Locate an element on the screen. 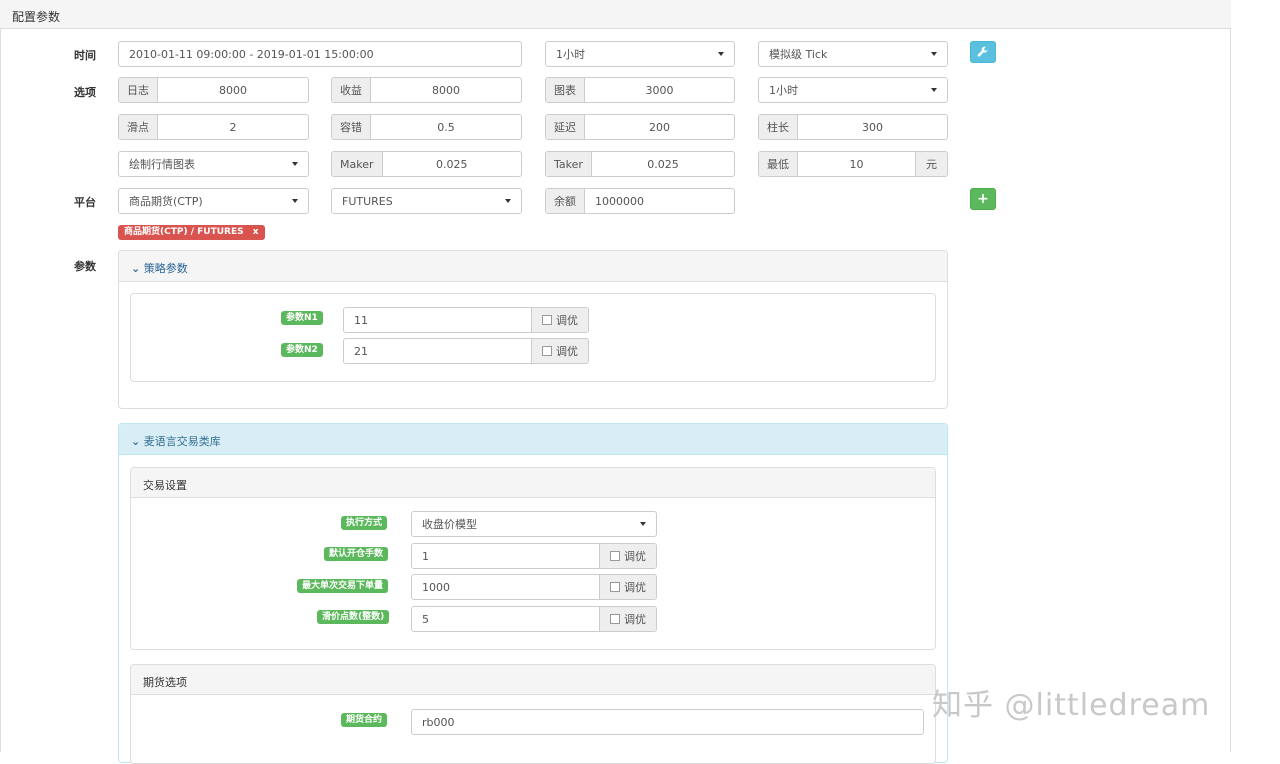 This screenshot has height=764, width=1280. slippage-input: 滑点 2 is located at coordinates (213, 127).